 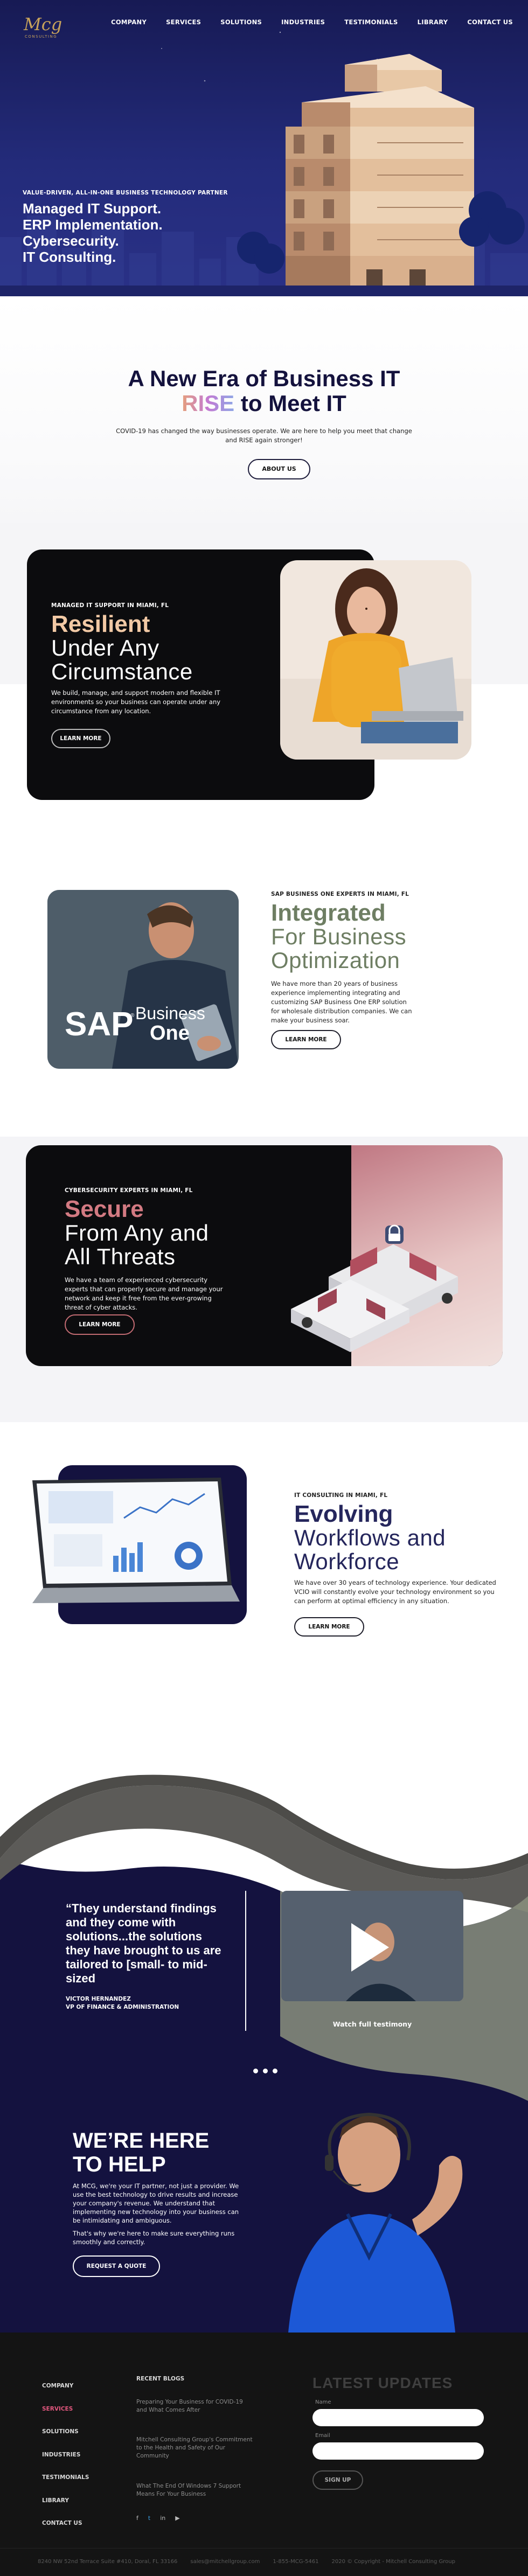 What do you see at coordinates (372, 1946) in the screenshot?
I see `testimonial-video` at bounding box center [372, 1946].